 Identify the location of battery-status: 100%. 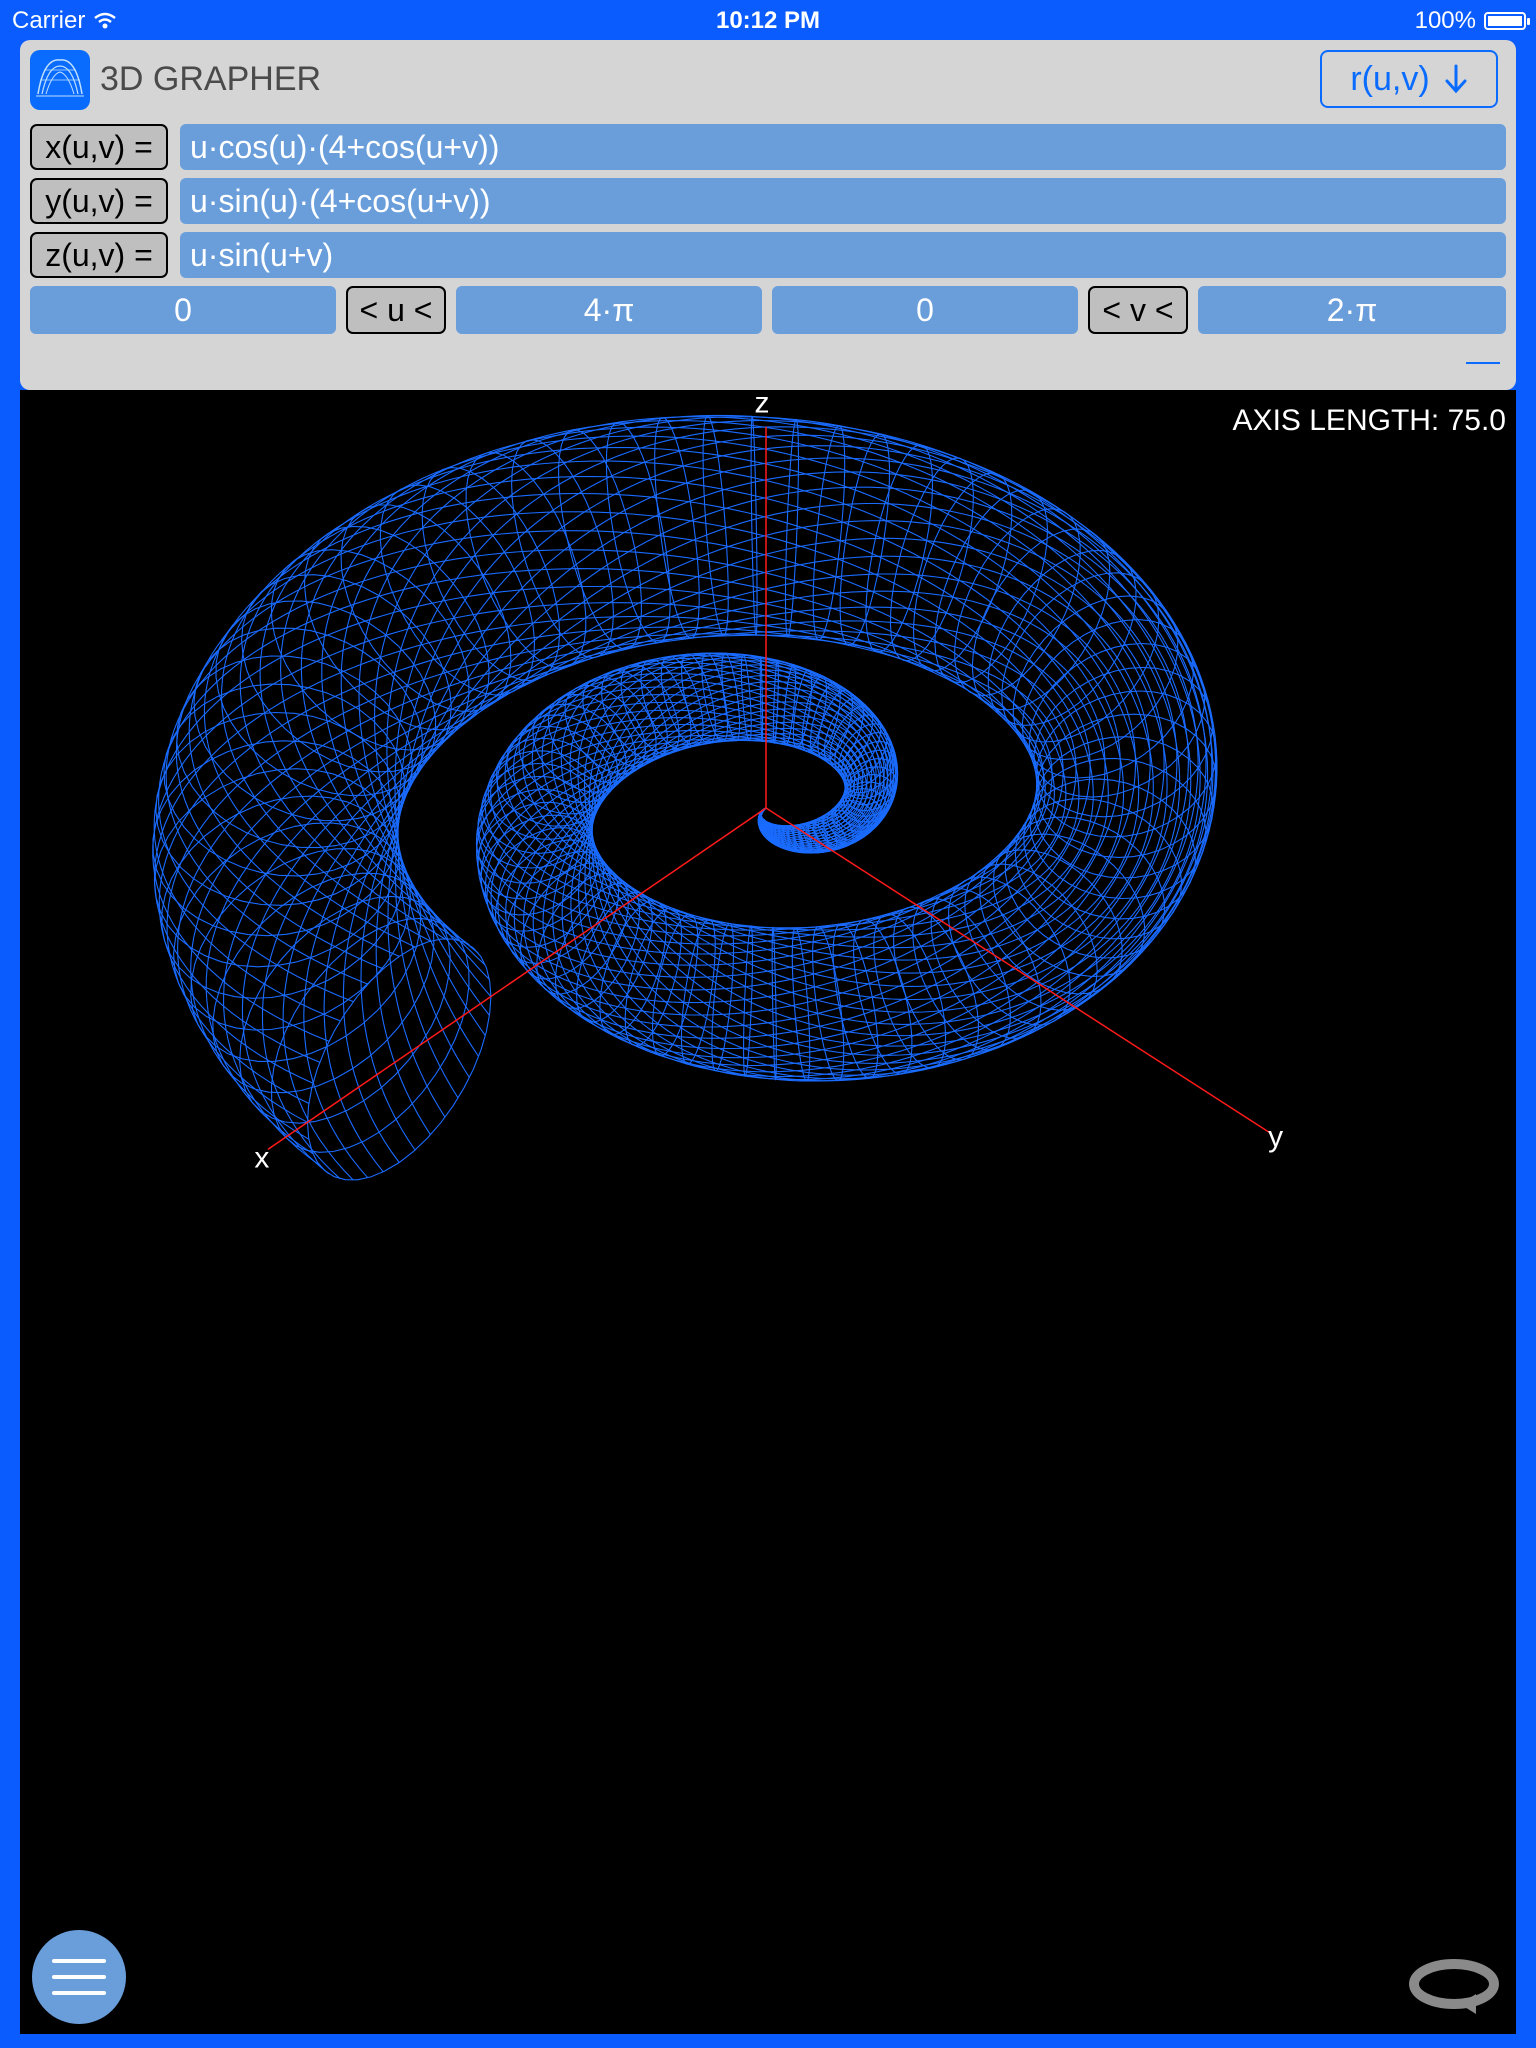
(1472, 21).